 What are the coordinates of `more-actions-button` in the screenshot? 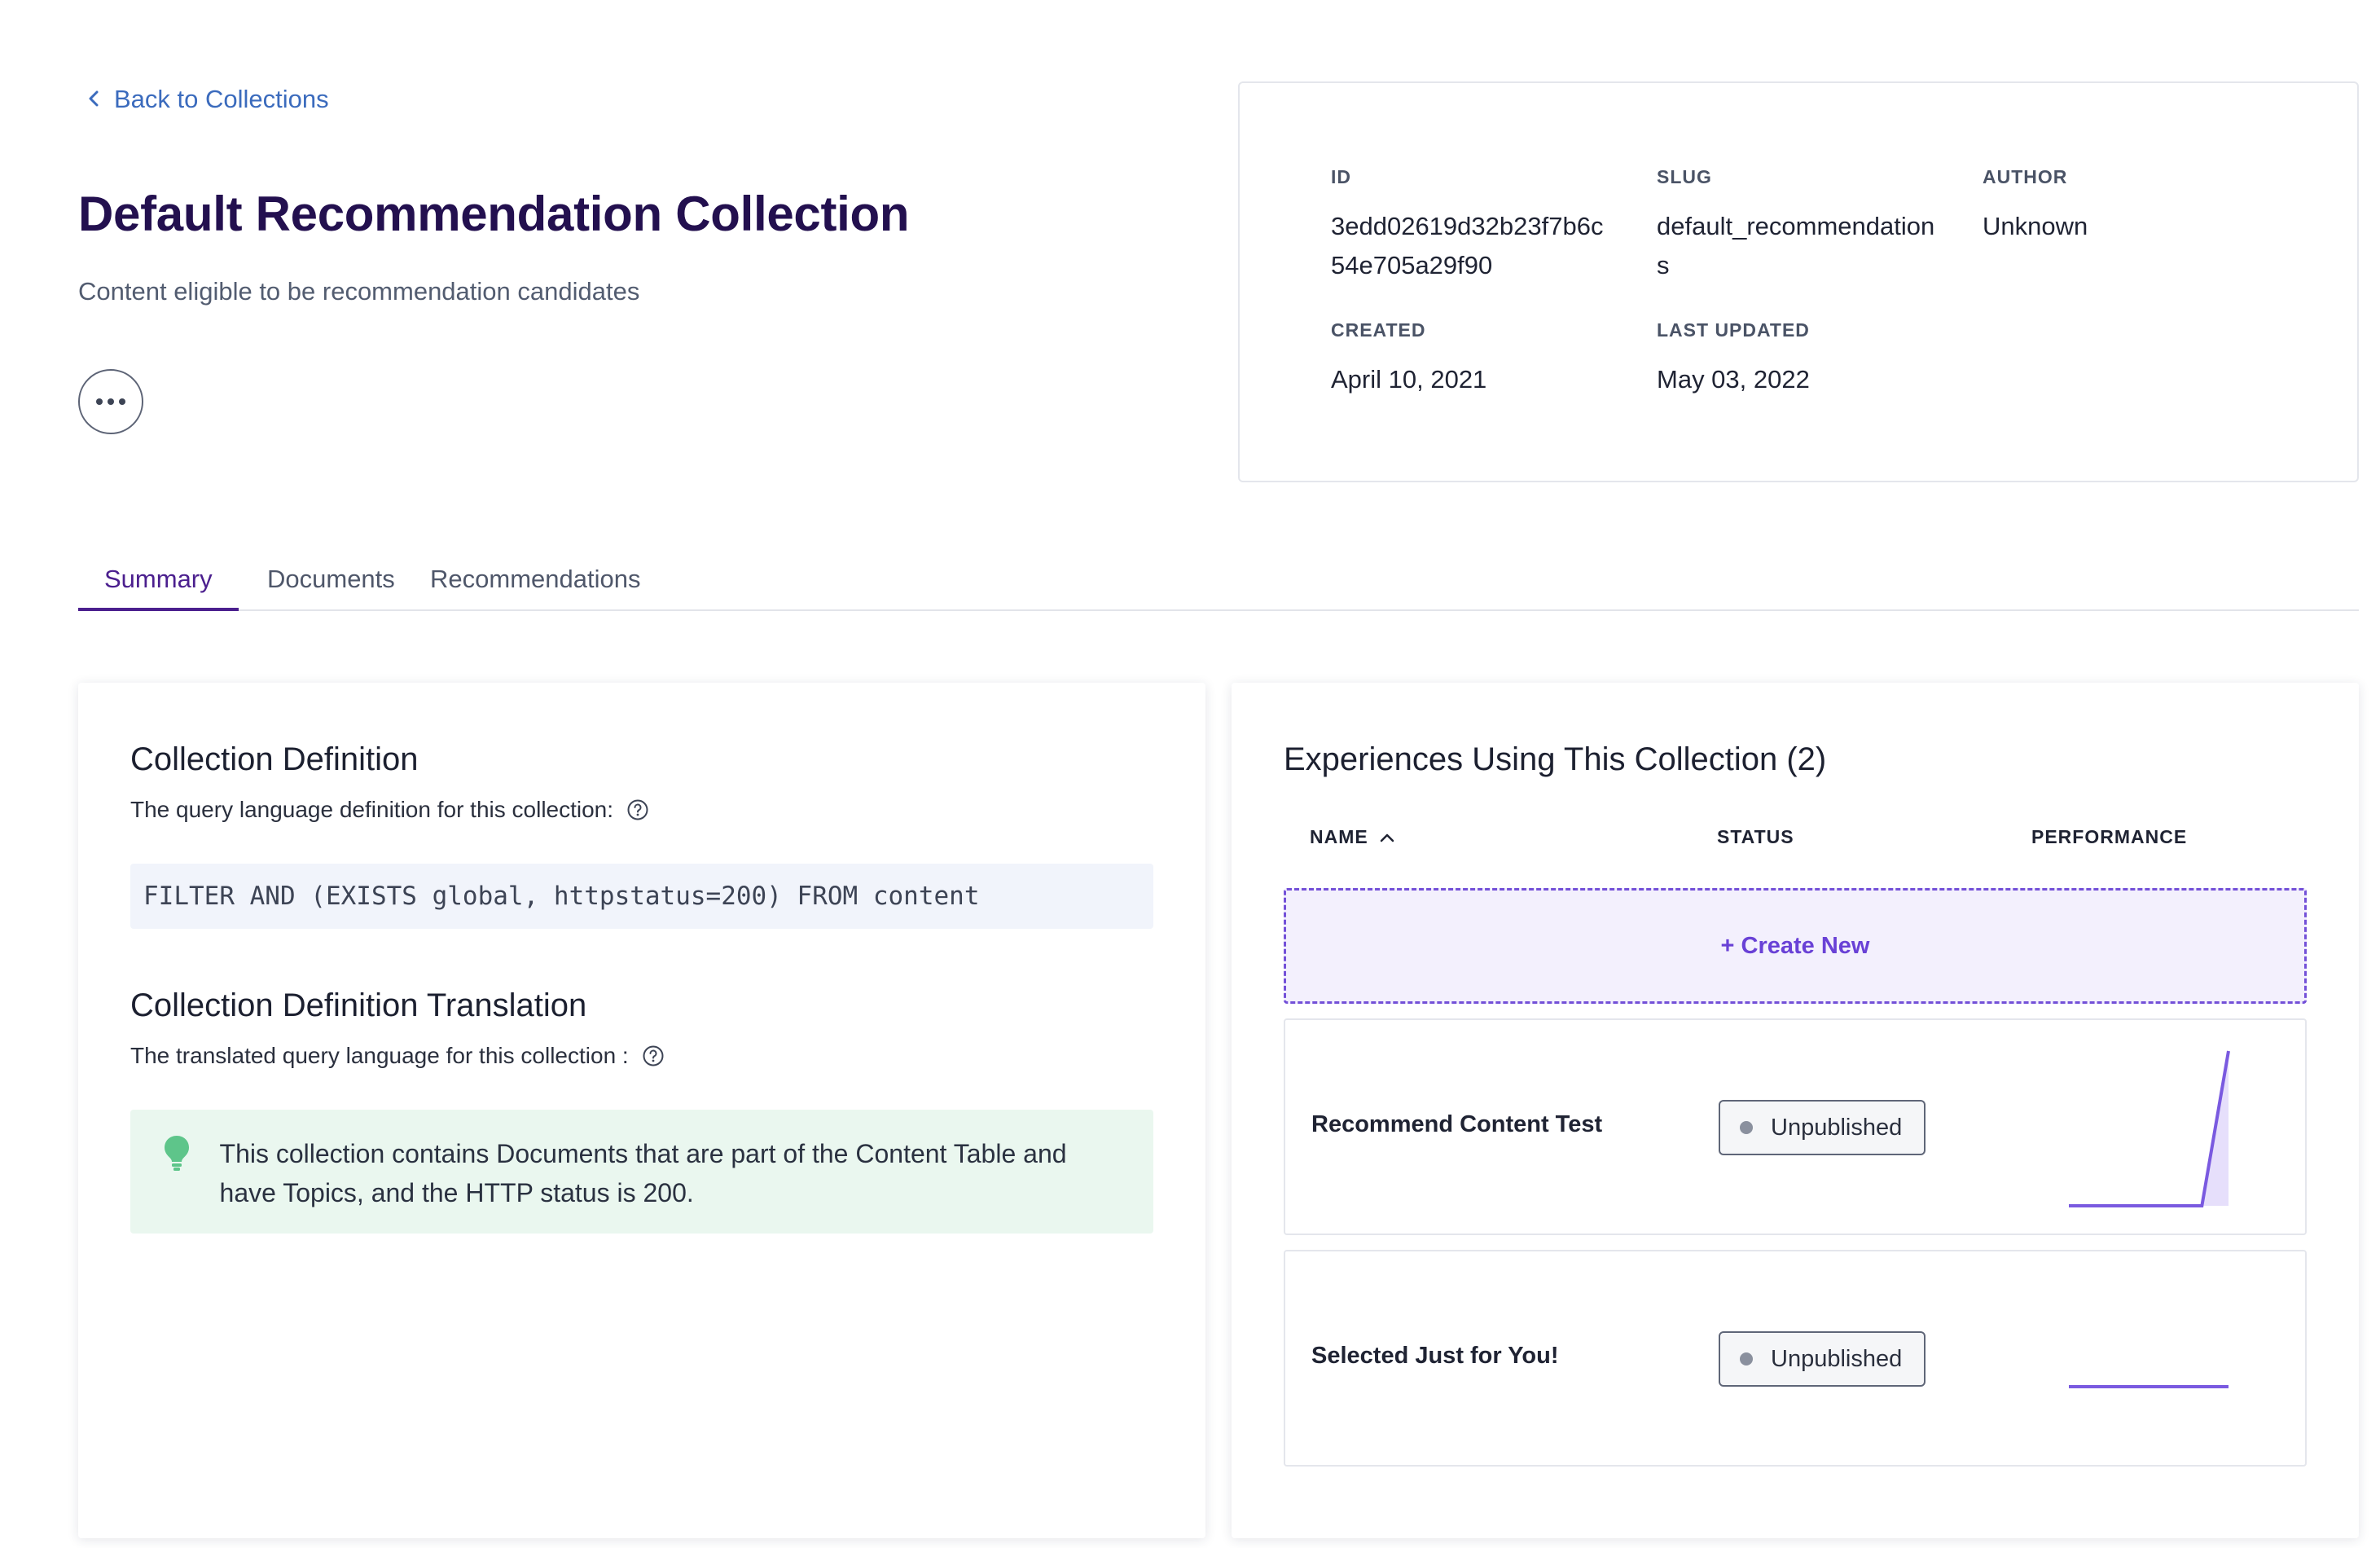 It's located at (110, 401).